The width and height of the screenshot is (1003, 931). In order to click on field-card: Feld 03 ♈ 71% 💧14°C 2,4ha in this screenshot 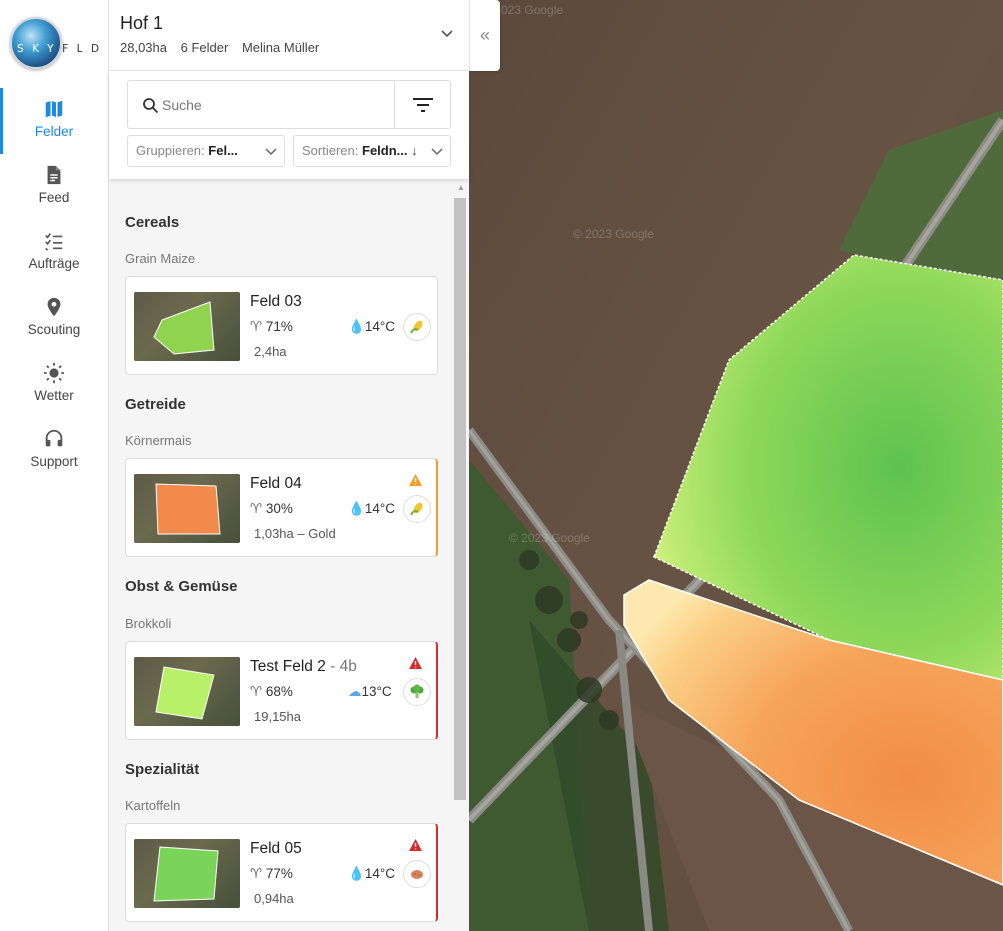, I will do `click(281, 325)`.